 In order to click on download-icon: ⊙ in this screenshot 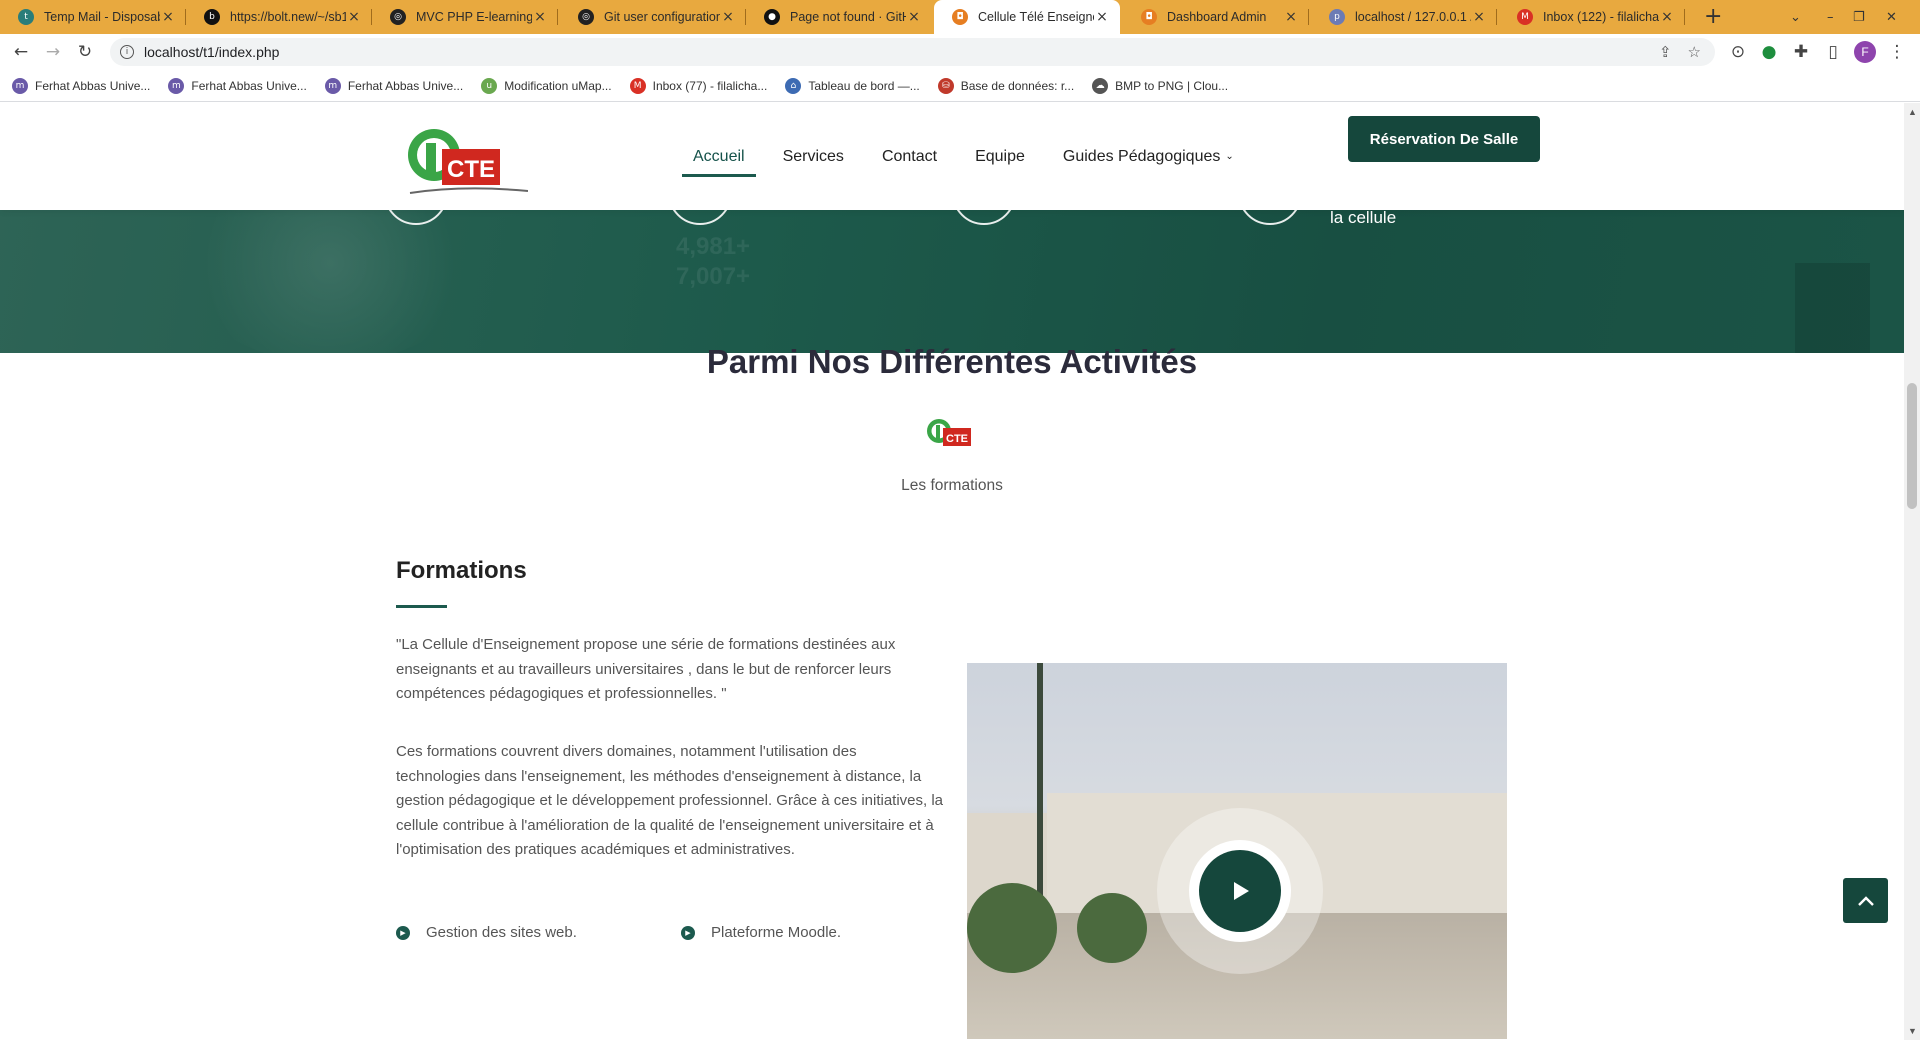, I will do `click(1738, 52)`.